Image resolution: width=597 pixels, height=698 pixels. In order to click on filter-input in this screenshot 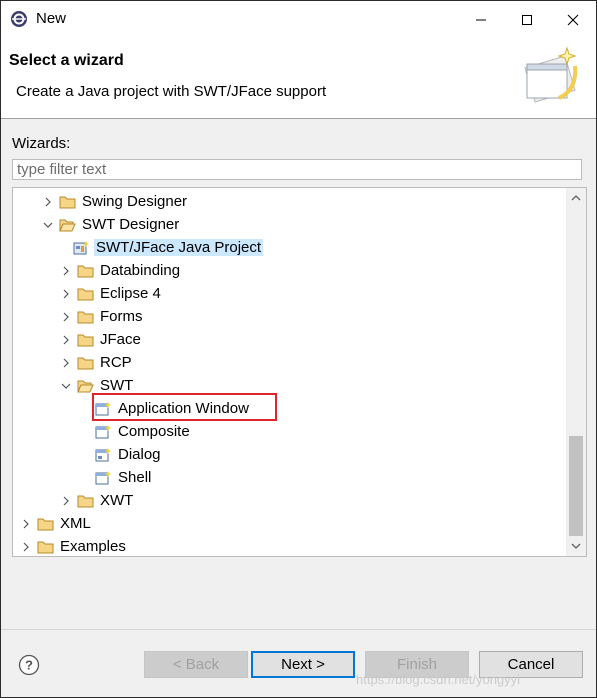, I will do `click(297, 169)`.